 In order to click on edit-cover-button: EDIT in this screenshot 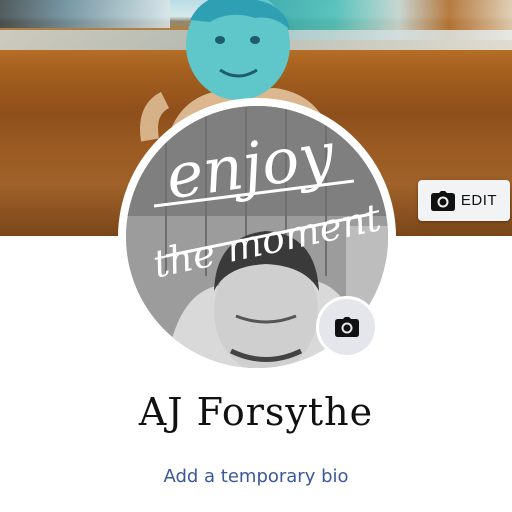, I will do `click(464, 200)`.